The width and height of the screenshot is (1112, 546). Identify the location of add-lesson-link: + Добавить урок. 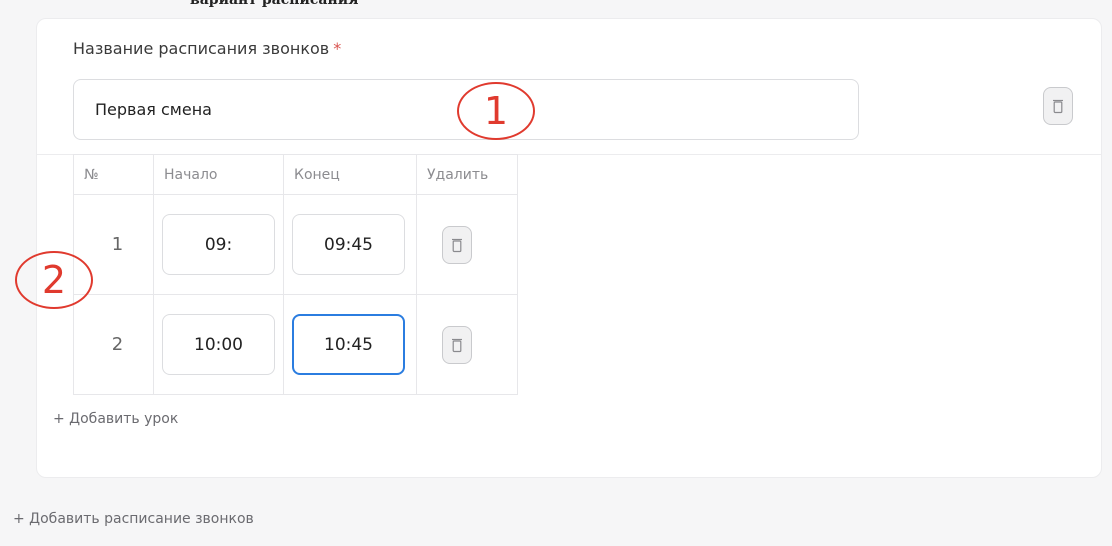
(115, 419).